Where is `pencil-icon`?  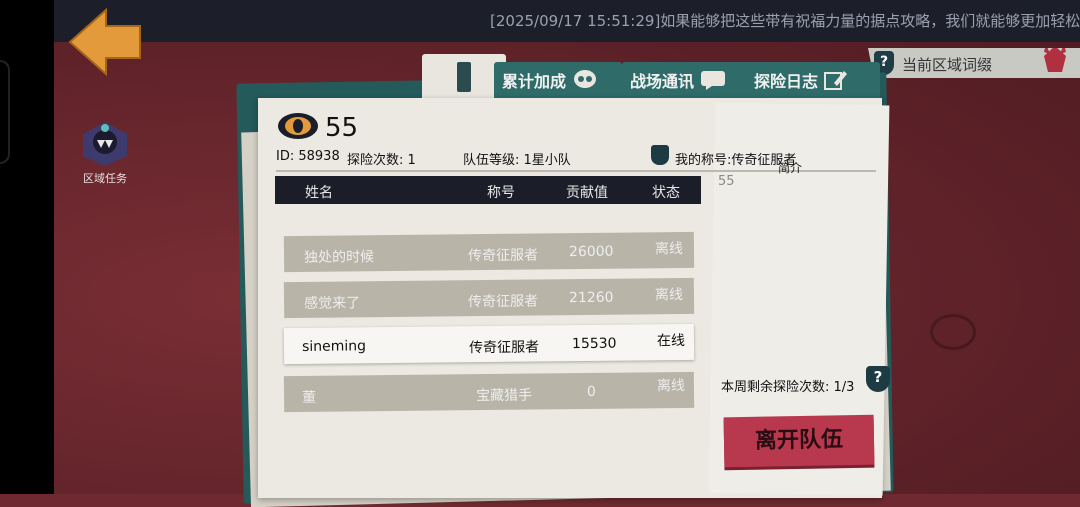 pencil-icon is located at coordinates (836, 80).